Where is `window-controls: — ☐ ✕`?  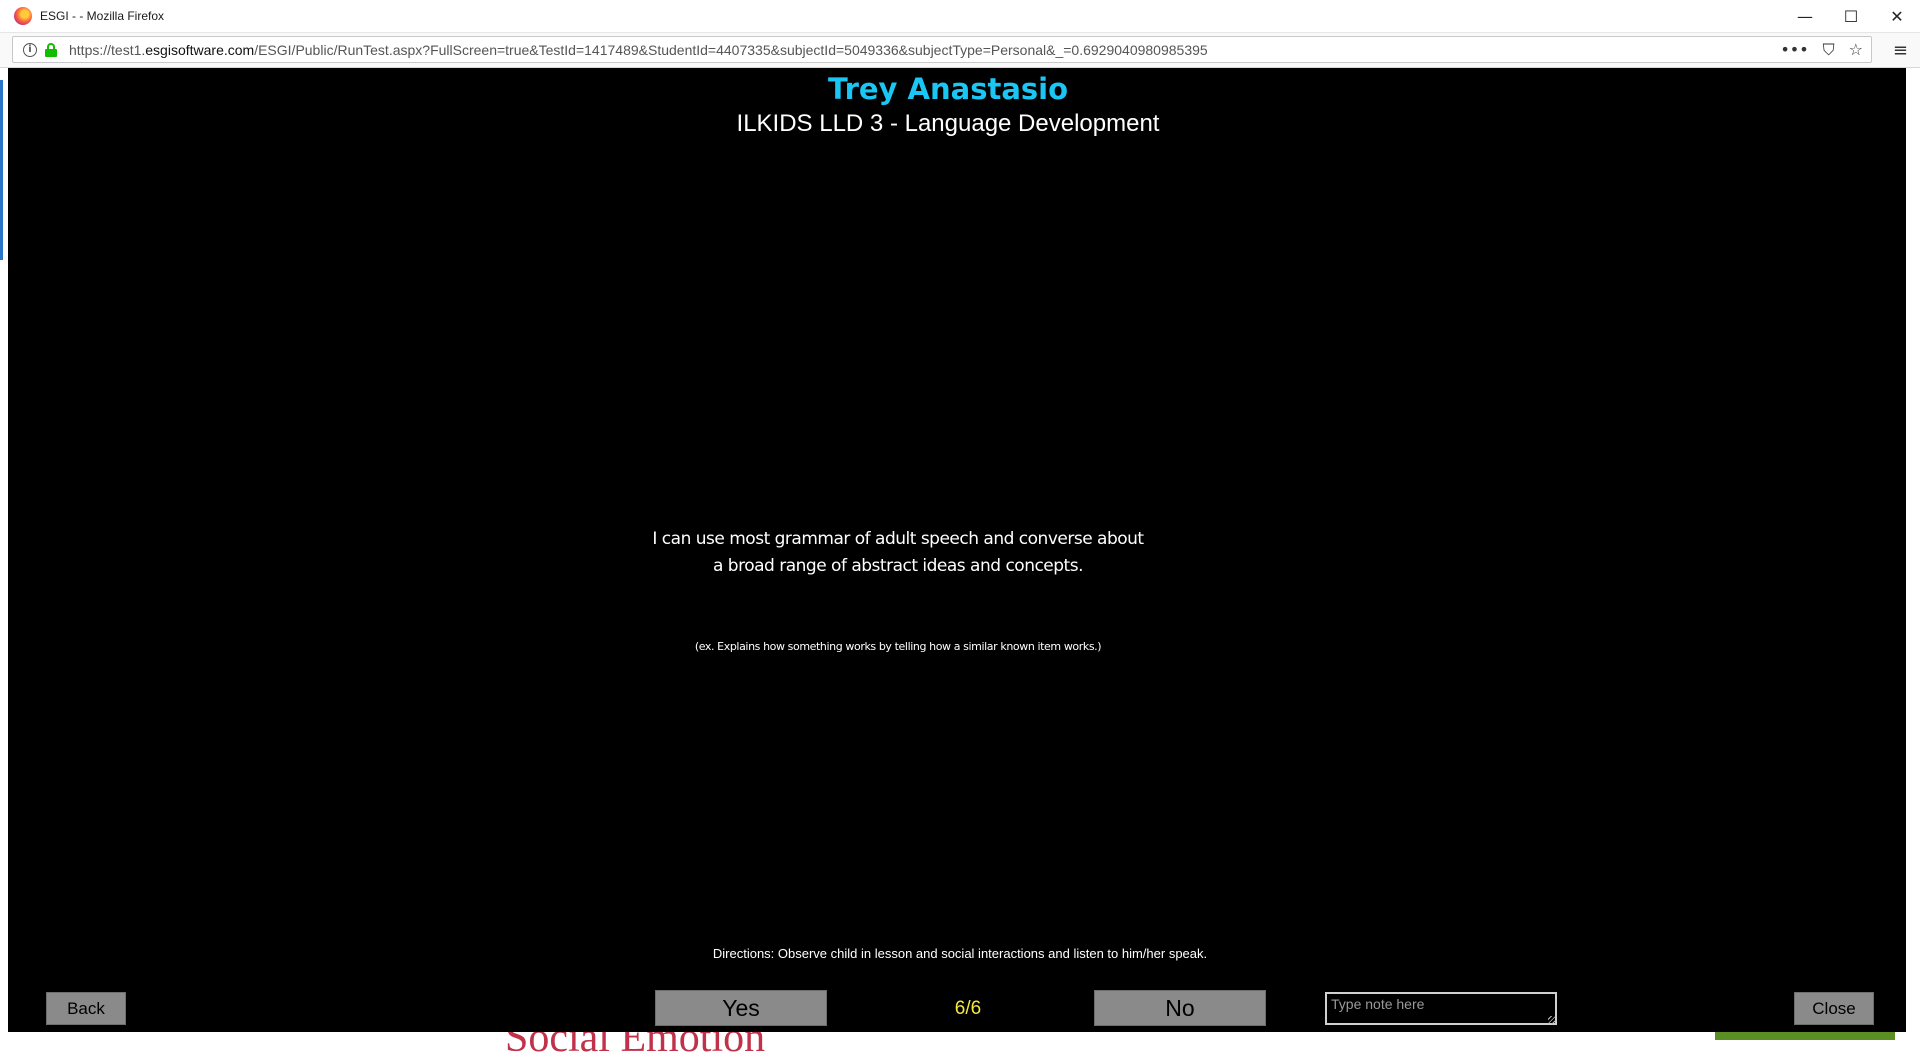 window-controls: — ☐ ✕ is located at coordinates (1851, 16).